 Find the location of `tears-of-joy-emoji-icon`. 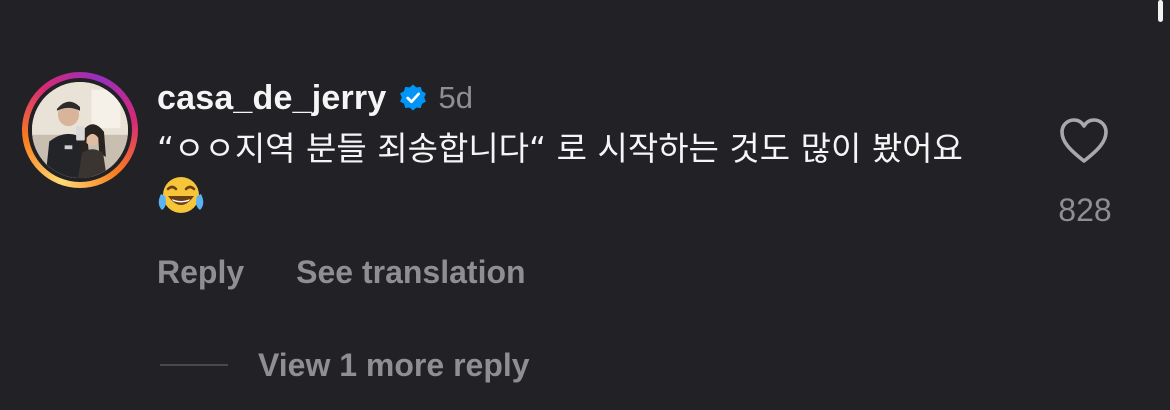

tears-of-joy-emoji-icon is located at coordinates (181, 196).